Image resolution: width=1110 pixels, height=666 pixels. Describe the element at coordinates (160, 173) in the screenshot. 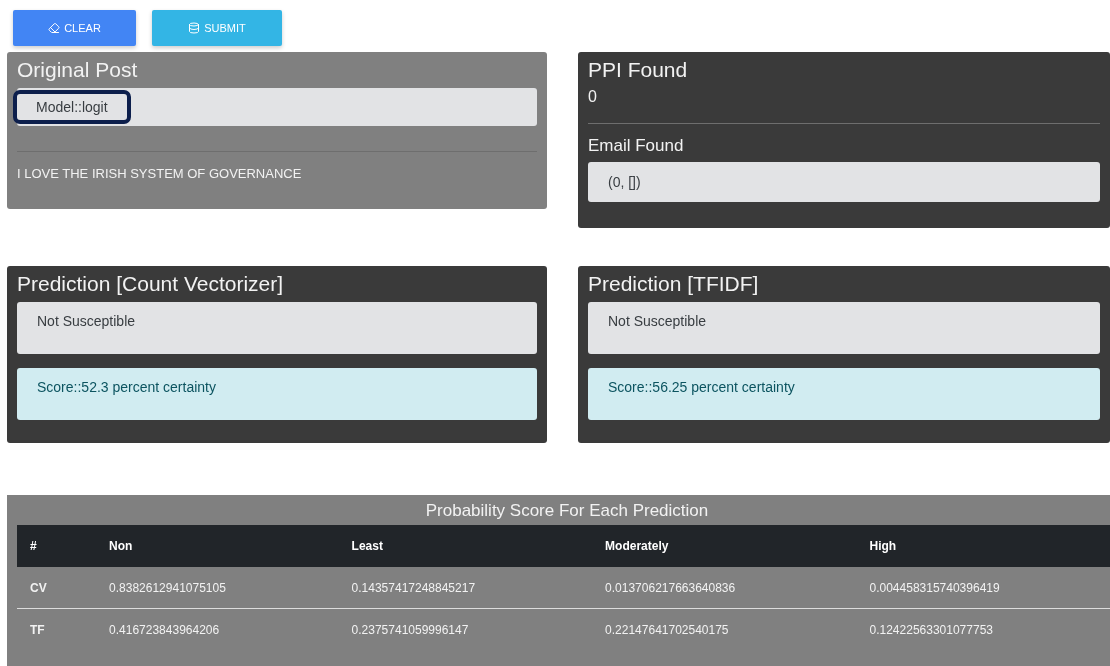

I see `post-text: I LOVE THE IRISH SYSTEM OF GOVERNANCE` at that location.